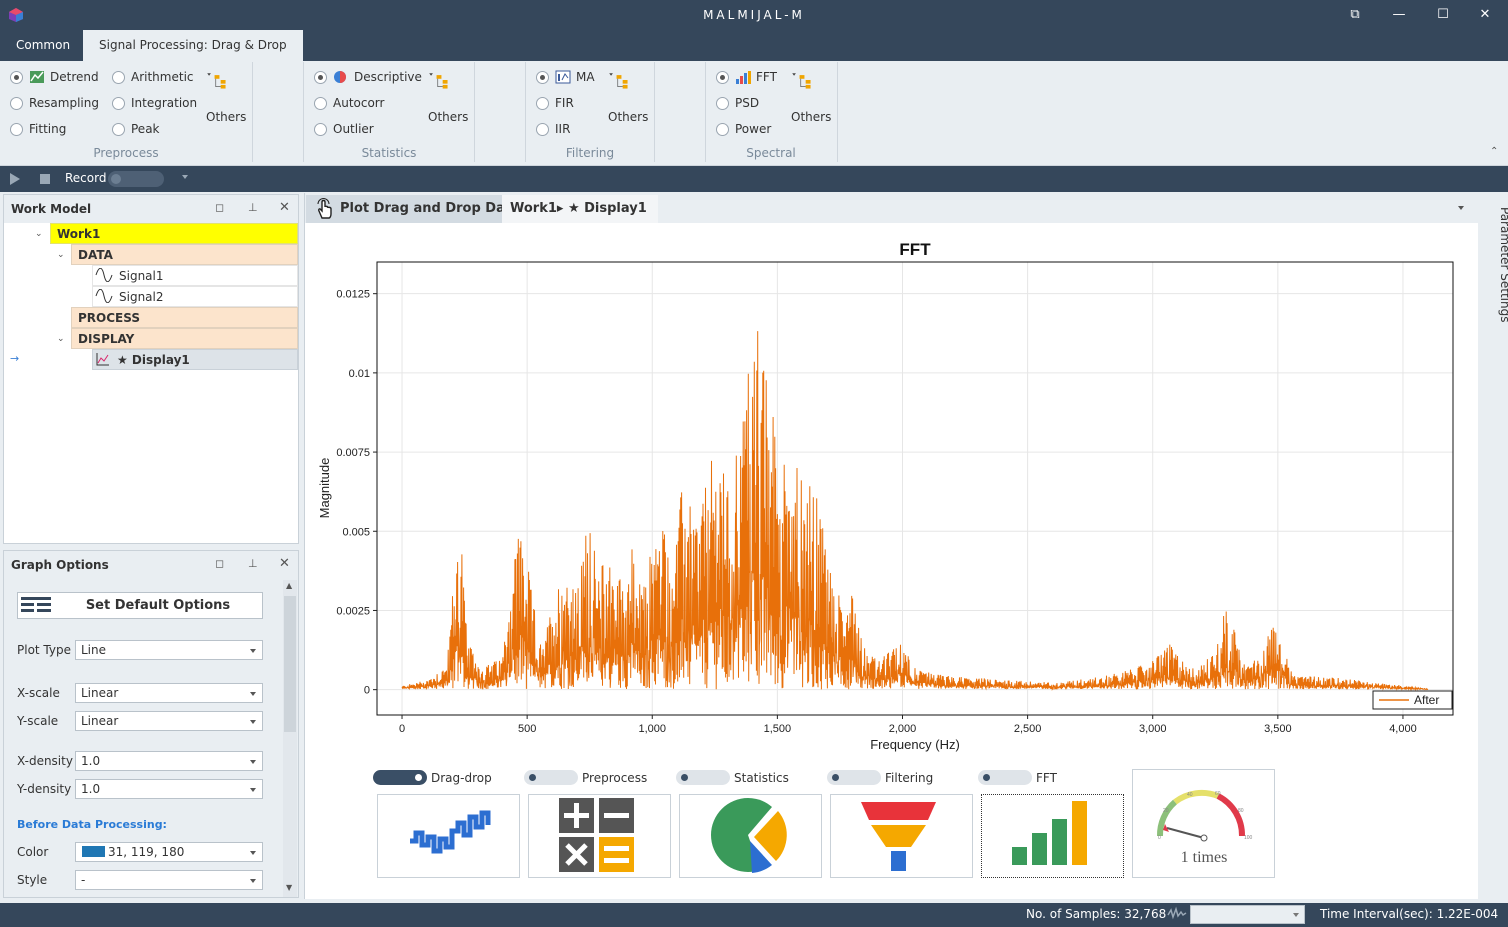 Image resolution: width=1508 pixels, height=927 pixels. Describe the element at coordinates (527, 729) in the screenshot. I see `x-tick-label: 500` at that location.